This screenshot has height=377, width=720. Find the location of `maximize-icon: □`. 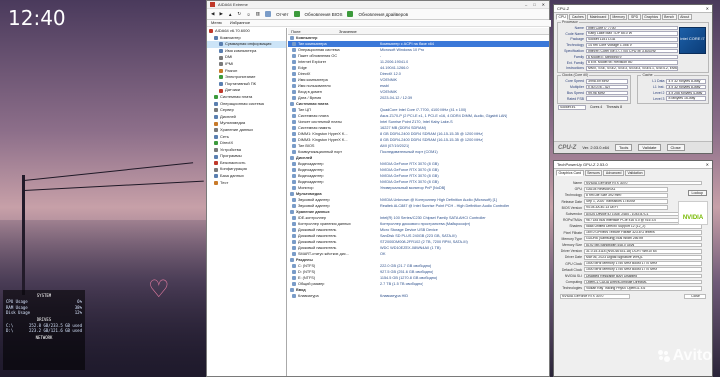

maximize-icon: □ is located at coordinates (534, 4).